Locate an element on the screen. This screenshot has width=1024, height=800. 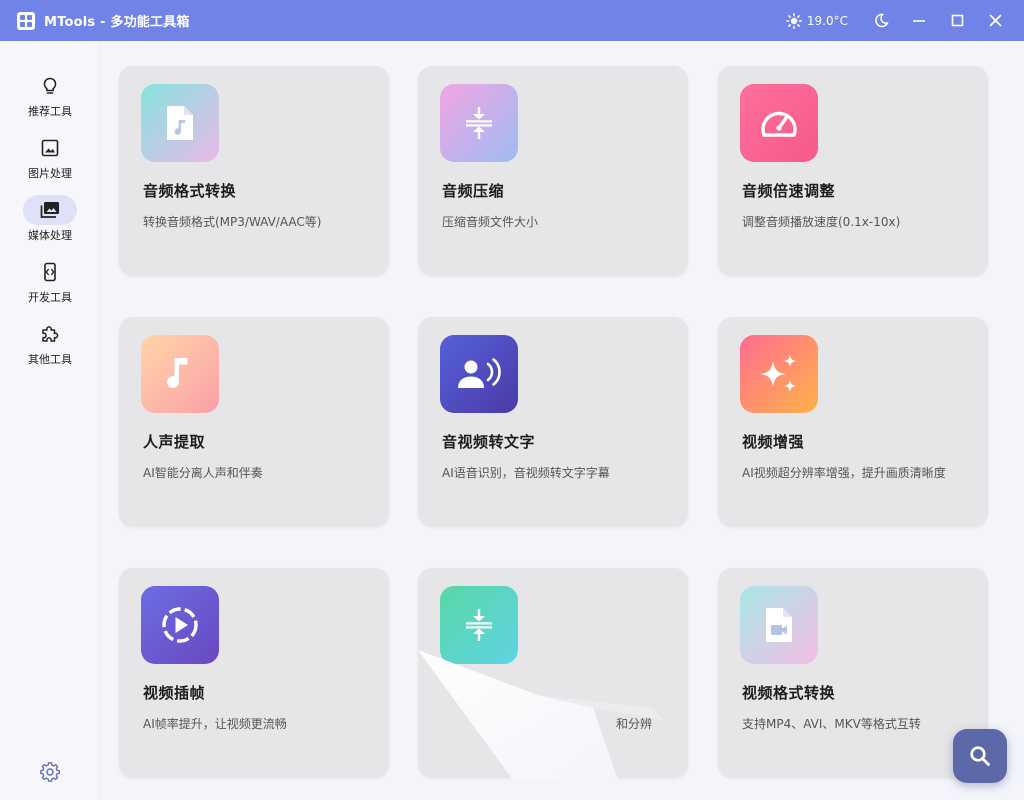
sun-icon is located at coordinates (793, 20).